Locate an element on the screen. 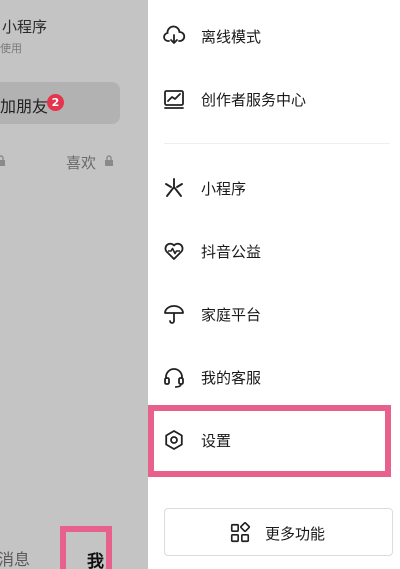 This screenshot has height=569, width=400. add-friend-button: 加朋友 2 is located at coordinates (60, 103).